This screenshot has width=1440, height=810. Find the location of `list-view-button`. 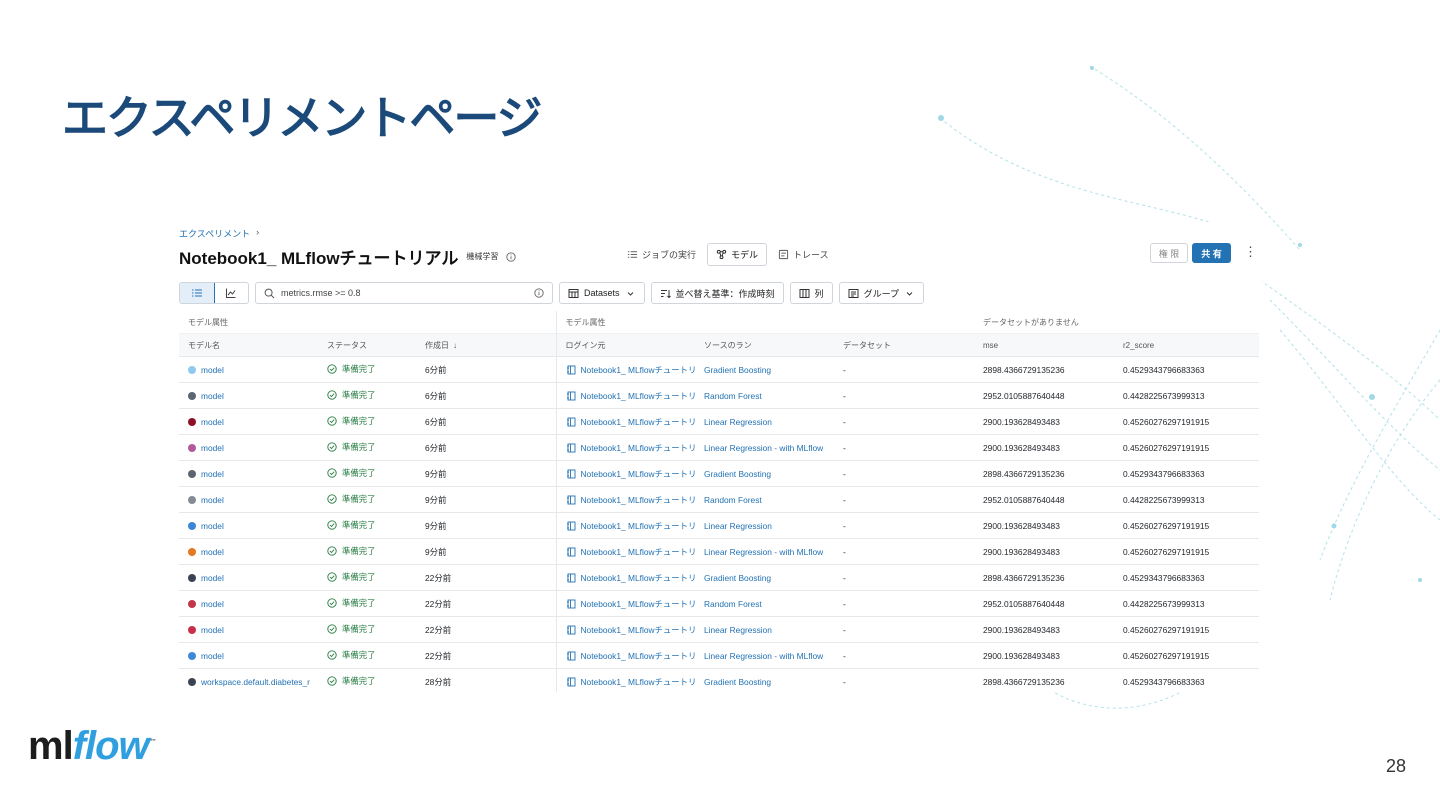

list-view-button is located at coordinates (197, 293).